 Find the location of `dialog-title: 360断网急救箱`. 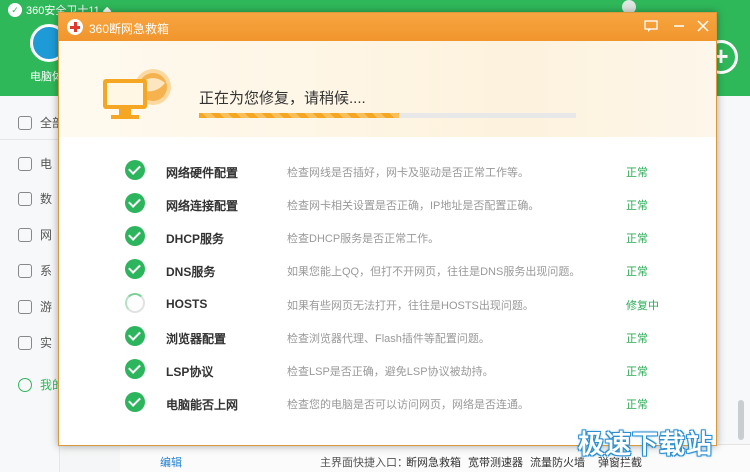

dialog-title: 360断网急救箱 is located at coordinates (129, 29).